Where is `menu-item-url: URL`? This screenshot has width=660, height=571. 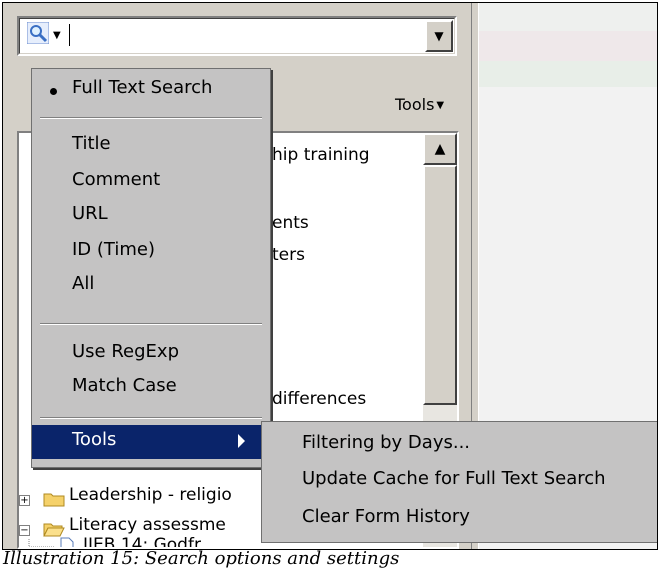
menu-item-url: URL is located at coordinates (151, 216).